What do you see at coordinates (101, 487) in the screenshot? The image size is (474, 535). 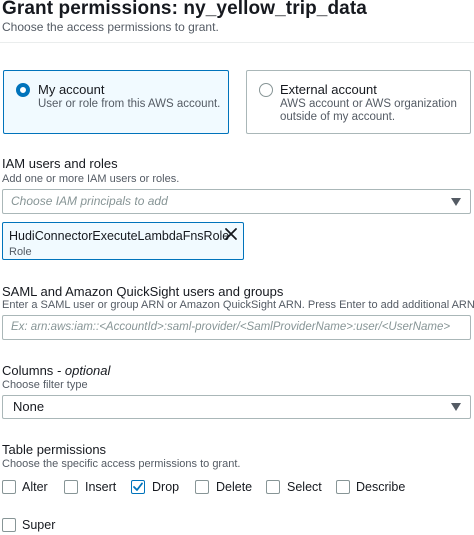 I see `insert-label: Insert` at bounding box center [101, 487].